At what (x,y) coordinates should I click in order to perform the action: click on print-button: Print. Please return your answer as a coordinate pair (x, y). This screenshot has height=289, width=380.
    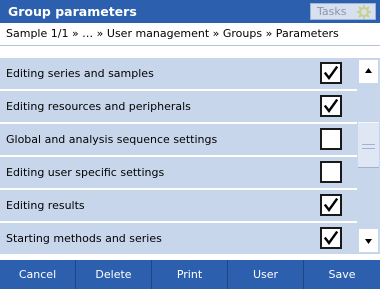
    Looking at the image, I should click on (190, 274).